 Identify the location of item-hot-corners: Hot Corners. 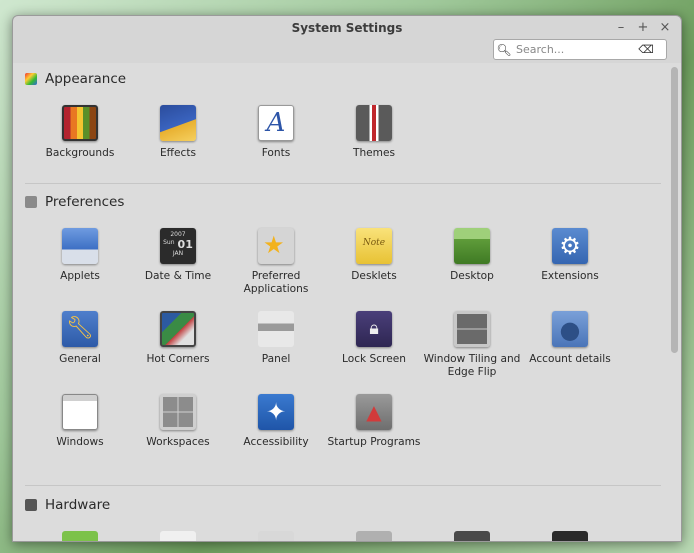
(178, 338).